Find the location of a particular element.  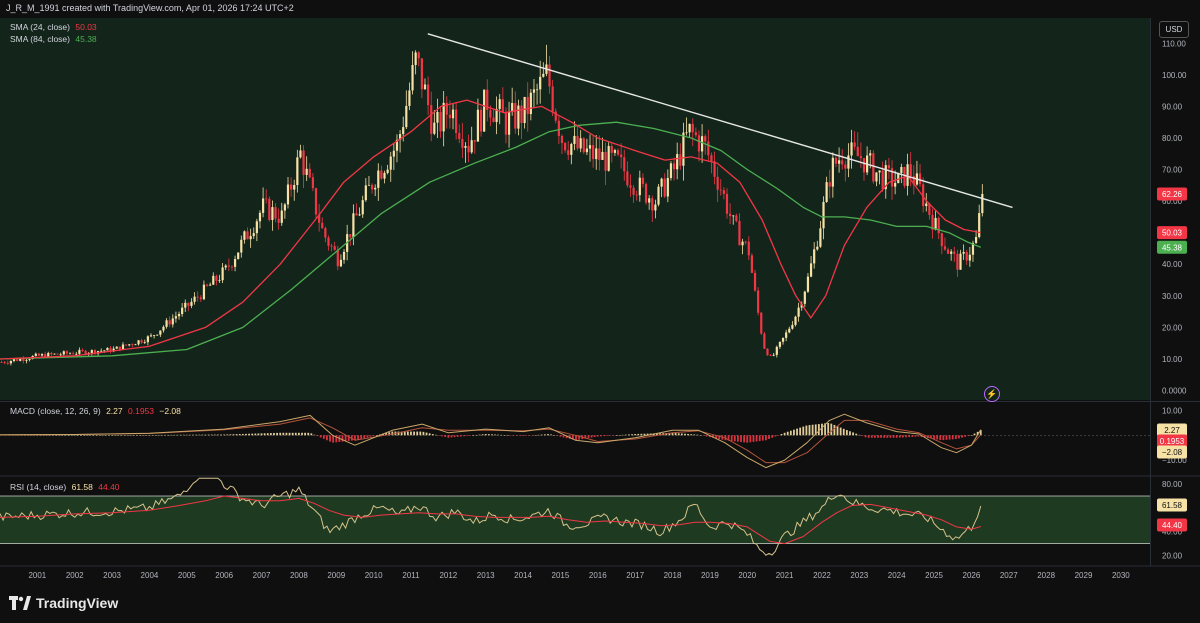

x-tick-label: 2005 is located at coordinates (187, 575).